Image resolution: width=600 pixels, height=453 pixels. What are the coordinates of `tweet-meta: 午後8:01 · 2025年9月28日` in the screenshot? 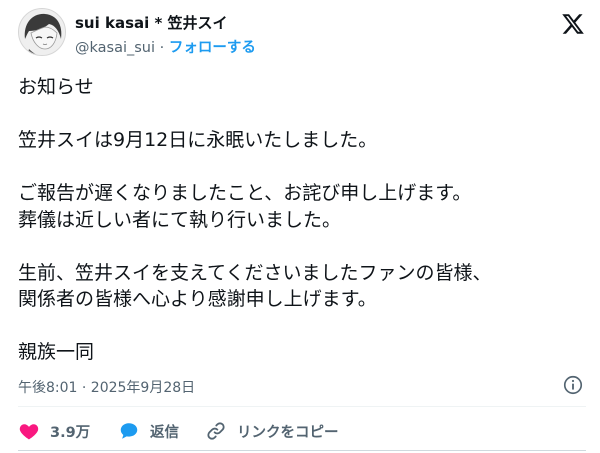 It's located at (302, 386).